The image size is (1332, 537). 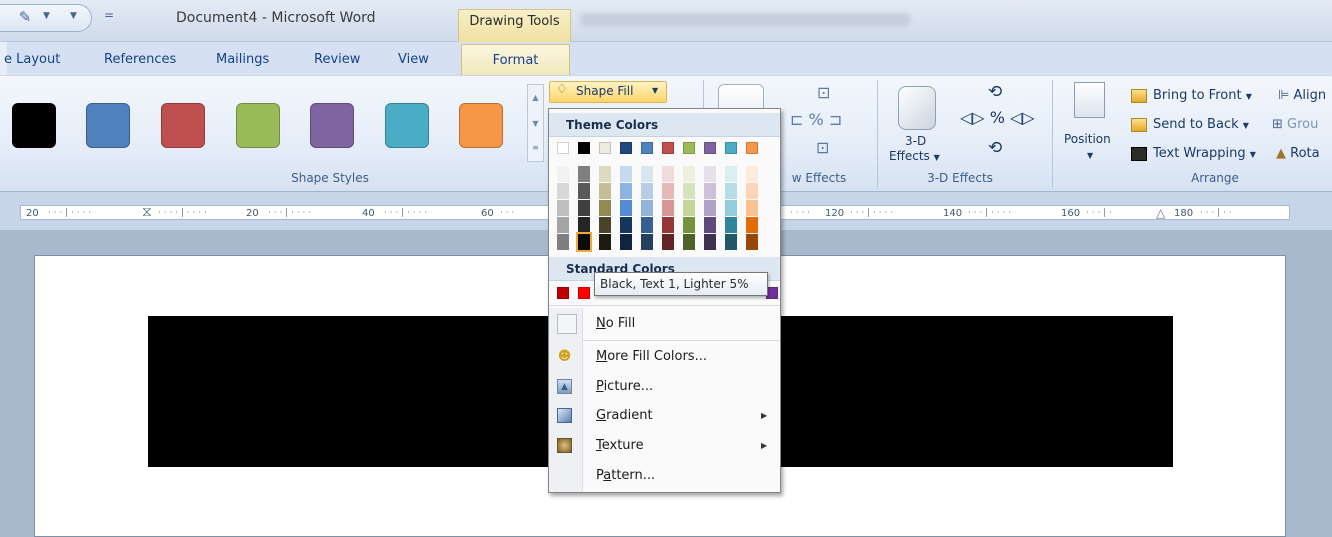 I want to click on nudge-shadow-down-icon: ⊡, so click(x=822, y=147).